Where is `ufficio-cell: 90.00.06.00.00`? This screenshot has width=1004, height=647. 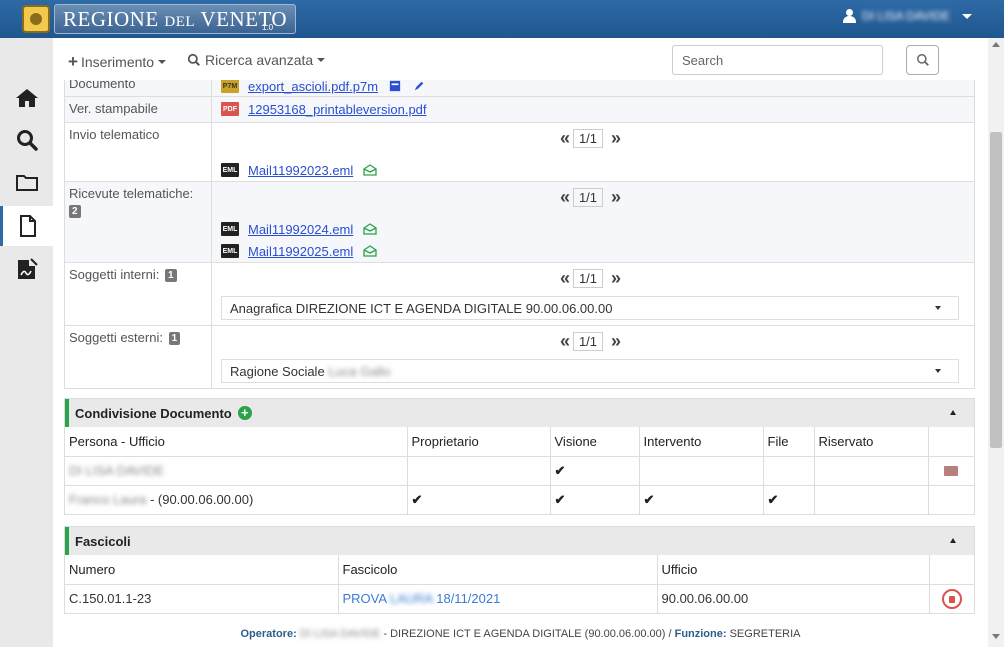
ufficio-cell: 90.00.06.00.00 is located at coordinates (793, 598).